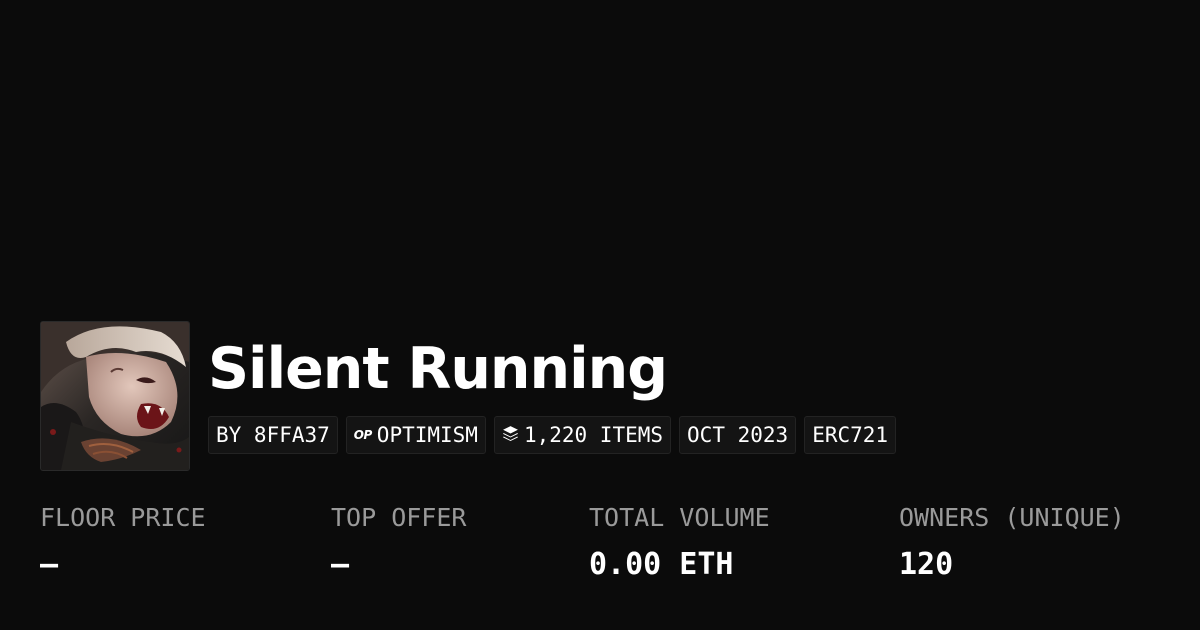 This screenshot has height=630, width=1200. Describe the element at coordinates (123, 542) in the screenshot. I see `floor-price-stat: FLOOR PRICE –` at that location.